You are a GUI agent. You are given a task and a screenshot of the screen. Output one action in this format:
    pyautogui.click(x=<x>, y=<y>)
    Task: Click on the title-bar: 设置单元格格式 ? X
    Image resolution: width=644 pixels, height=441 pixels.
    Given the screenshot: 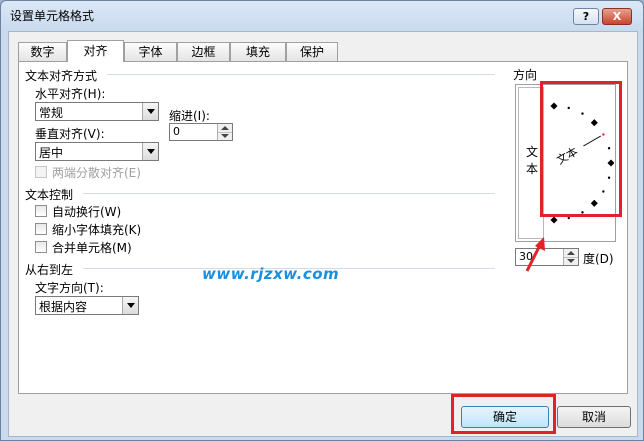 What is the action you would take?
    pyautogui.click(x=322, y=15)
    